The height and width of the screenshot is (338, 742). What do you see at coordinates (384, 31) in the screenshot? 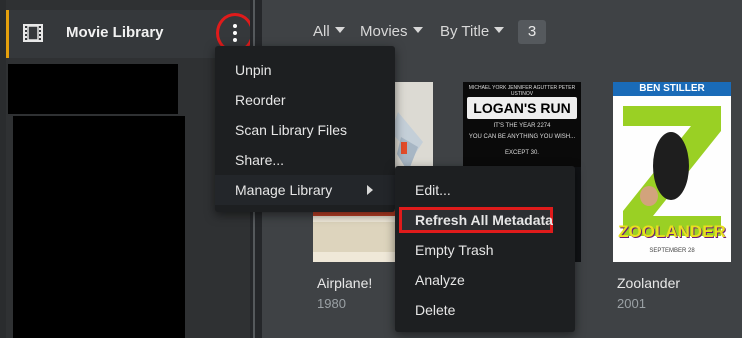
I see `filter-type-label: Movies` at bounding box center [384, 31].